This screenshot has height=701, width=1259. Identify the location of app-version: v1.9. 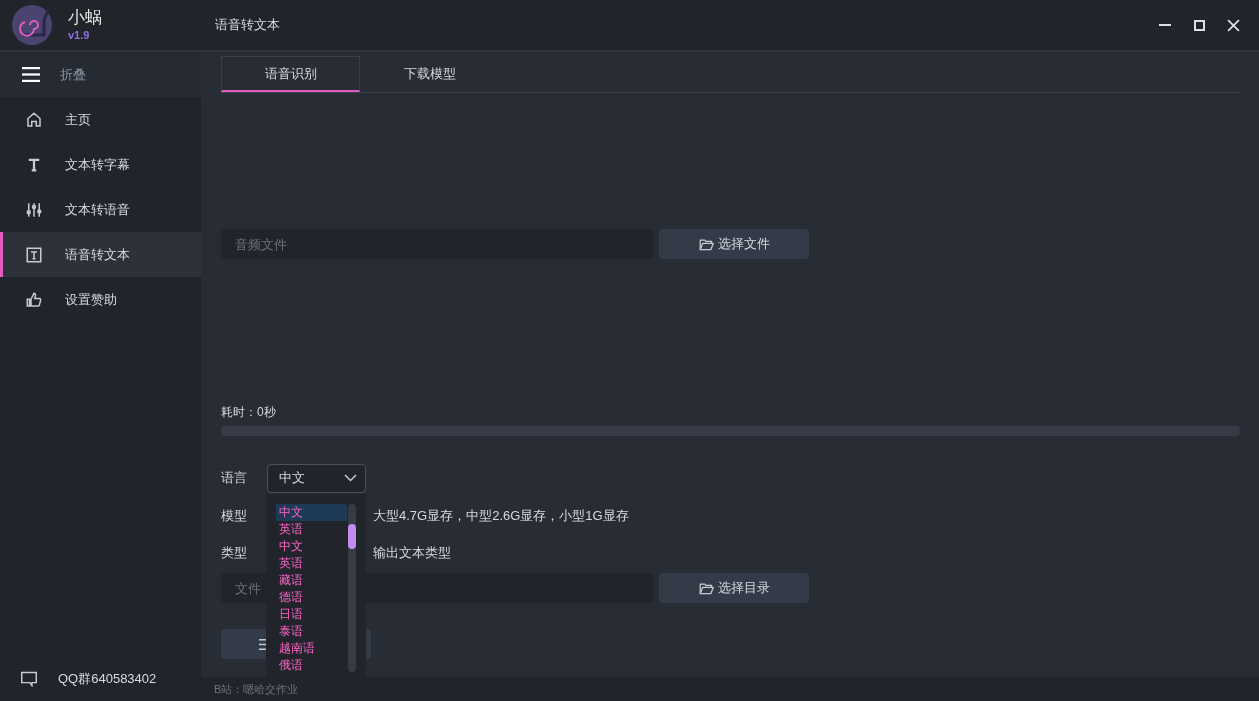
(79, 35).